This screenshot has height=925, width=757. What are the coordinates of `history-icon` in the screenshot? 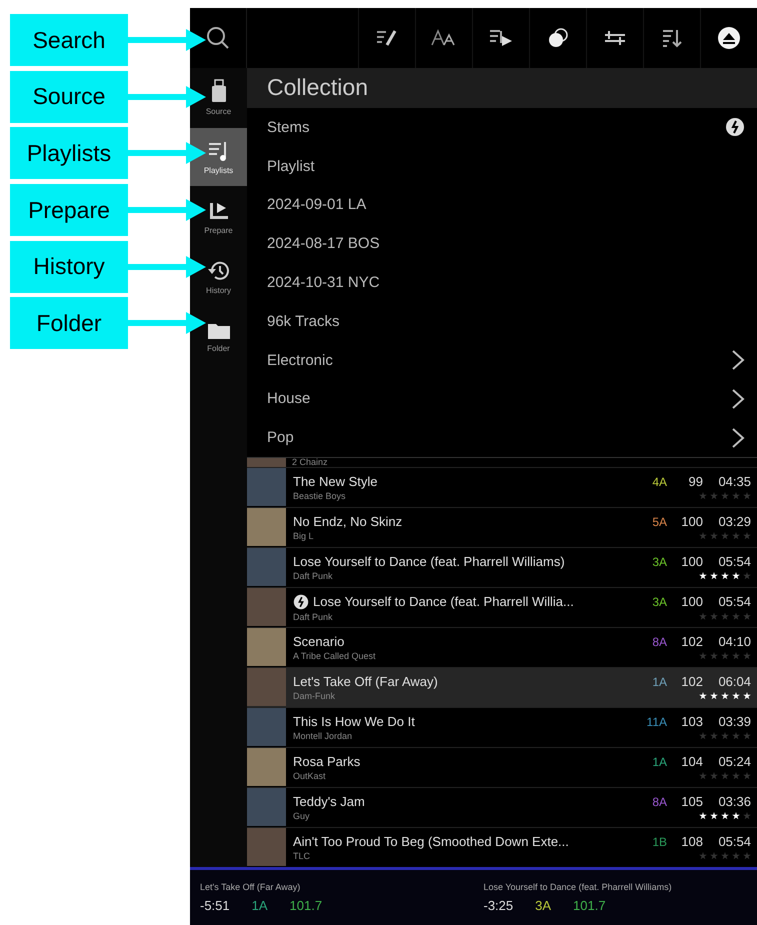 It's located at (218, 271).